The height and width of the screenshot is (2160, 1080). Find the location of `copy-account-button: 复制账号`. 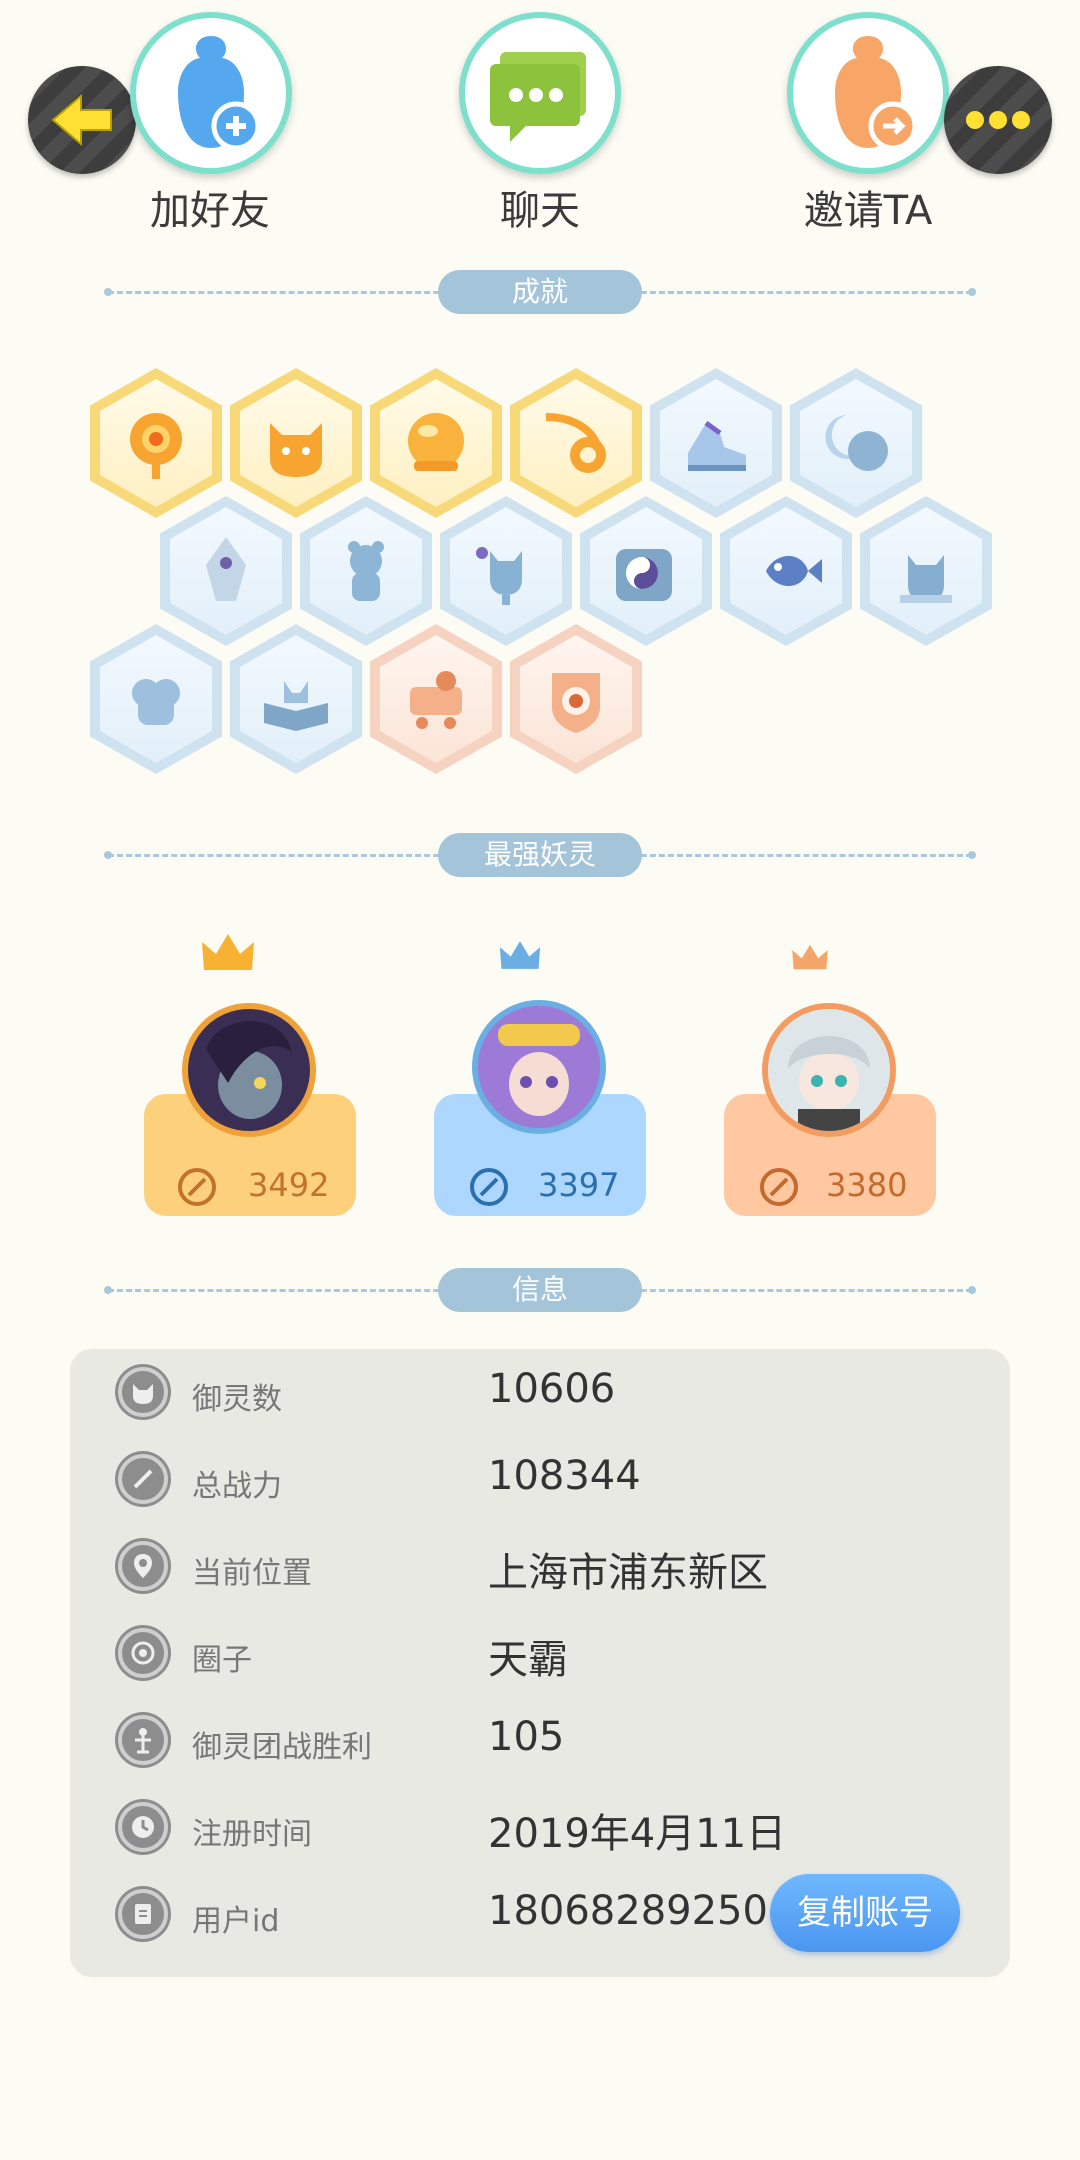

copy-account-button: 复制账号 is located at coordinates (865, 1913).